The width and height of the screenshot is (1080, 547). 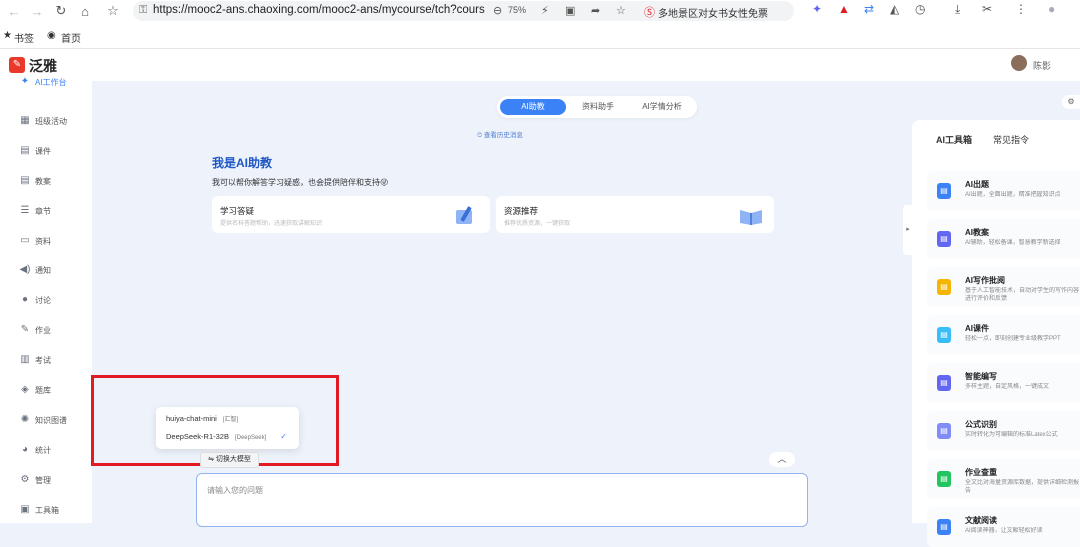 What do you see at coordinates (43, 331) in the screenshot?
I see `sidebar-item-label: 作业` at bounding box center [43, 331].